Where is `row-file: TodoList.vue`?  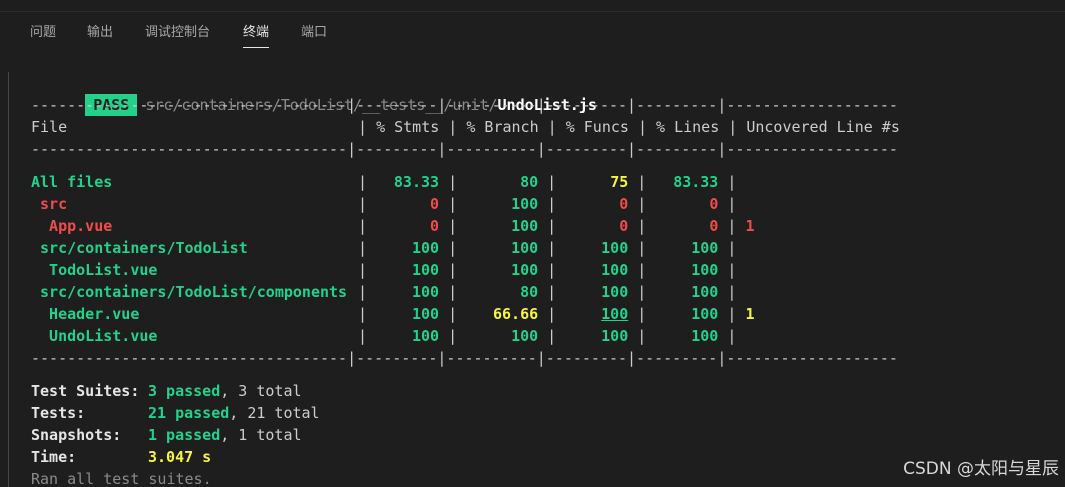
row-file: TodoList.vue is located at coordinates (94, 270).